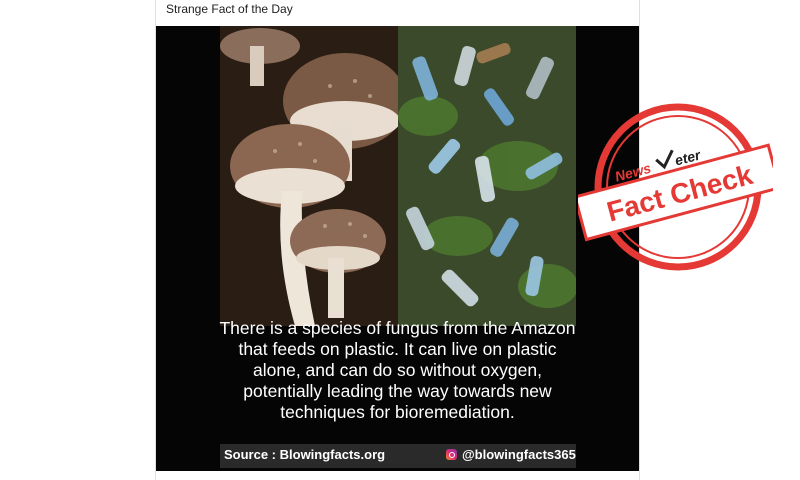 This screenshot has height=480, width=800. I want to click on instagram-handle: @blowingfacts365, so click(519, 454).